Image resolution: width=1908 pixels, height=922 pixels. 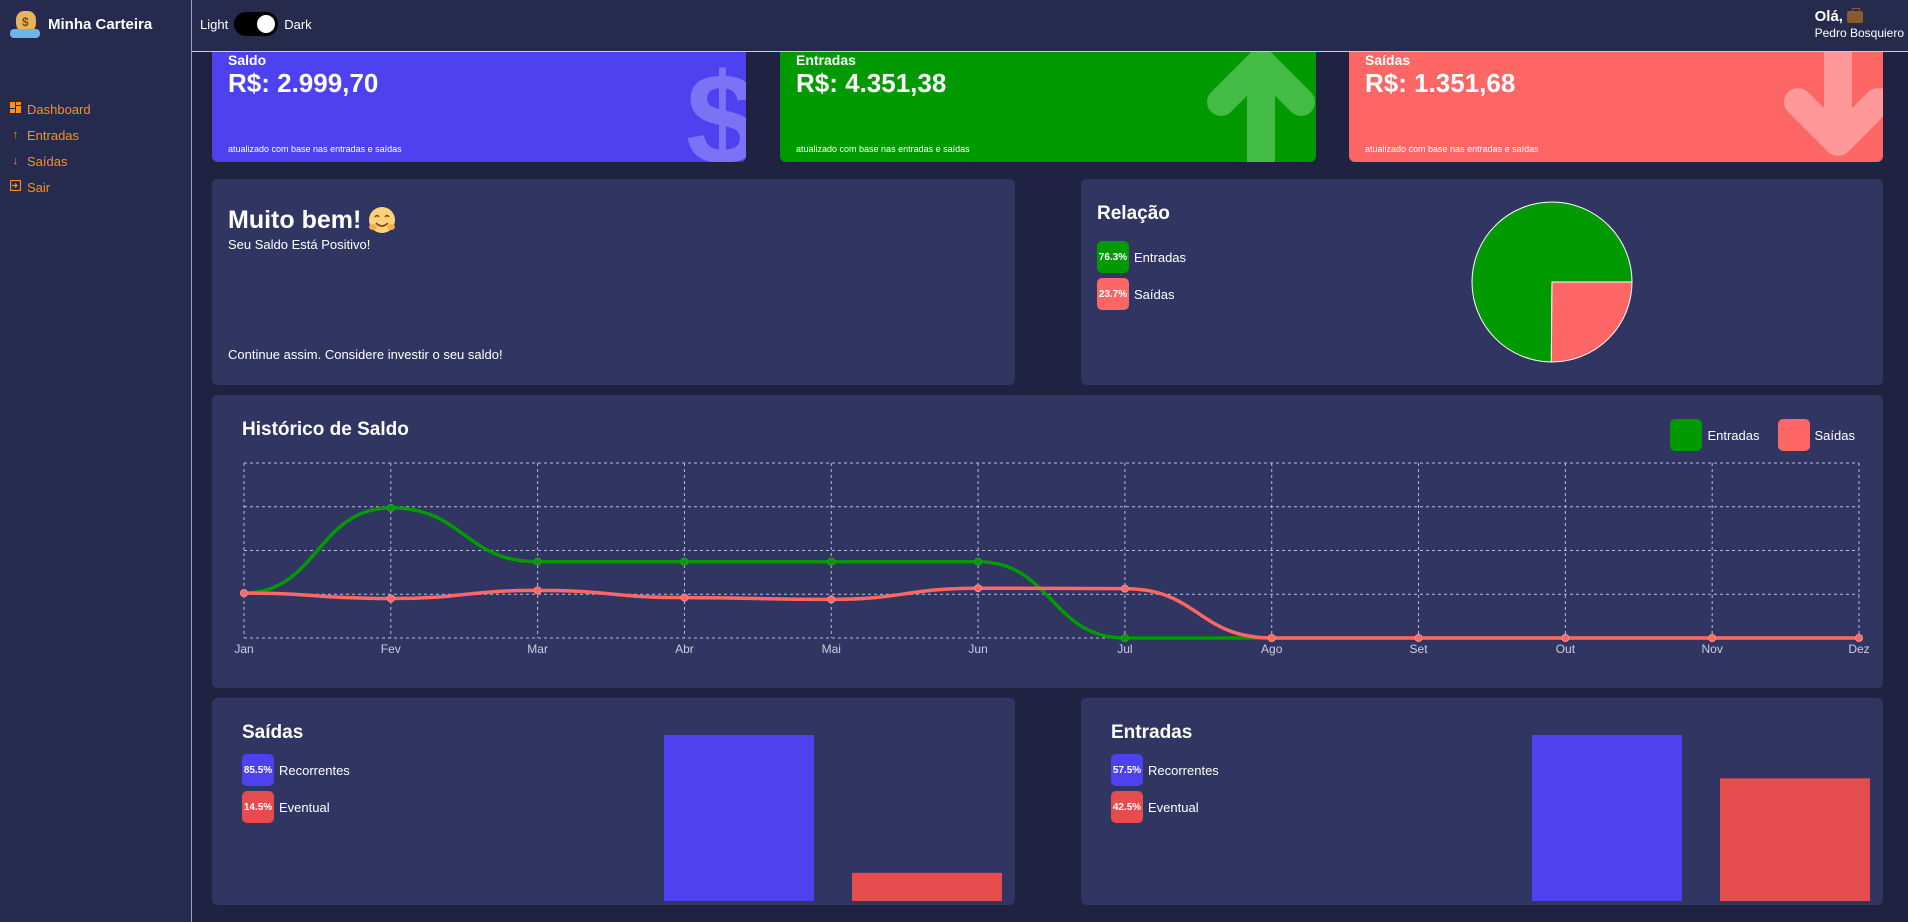 I want to click on dollar-icon: $, so click(x=716, y=107).